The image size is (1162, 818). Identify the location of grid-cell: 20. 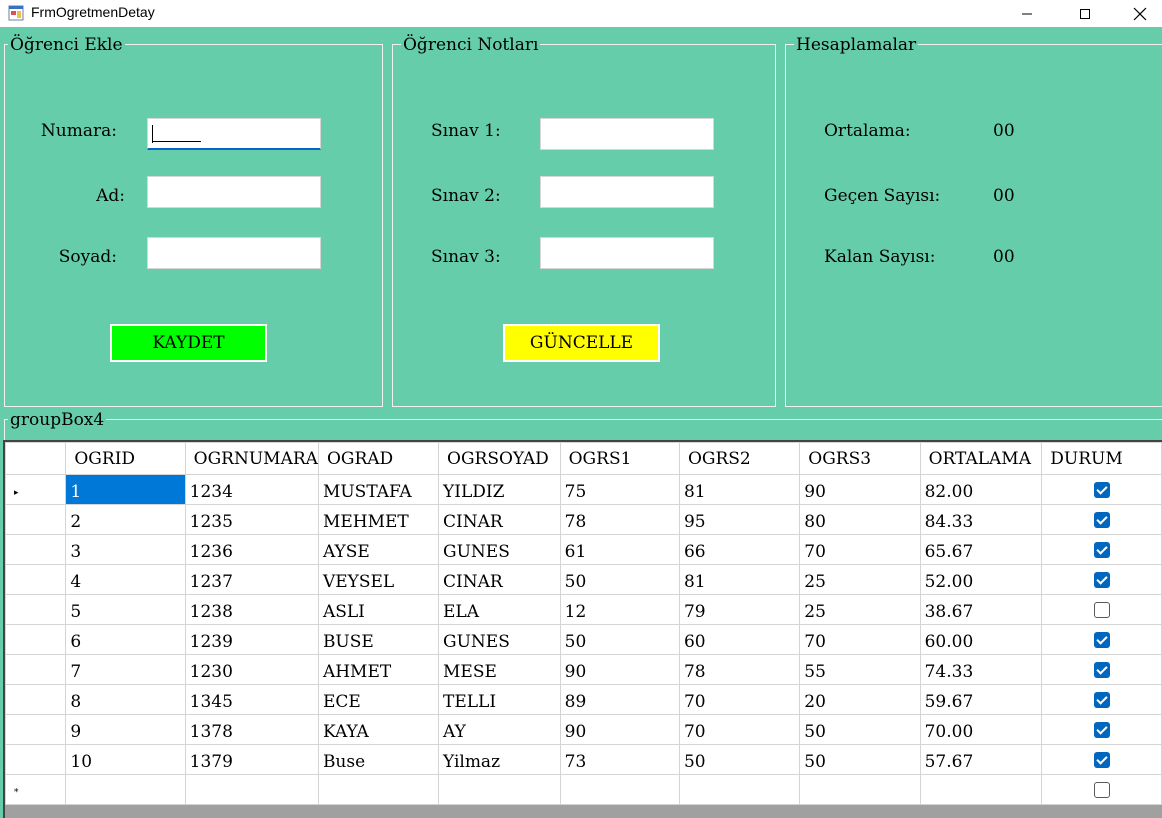
(860, 699).